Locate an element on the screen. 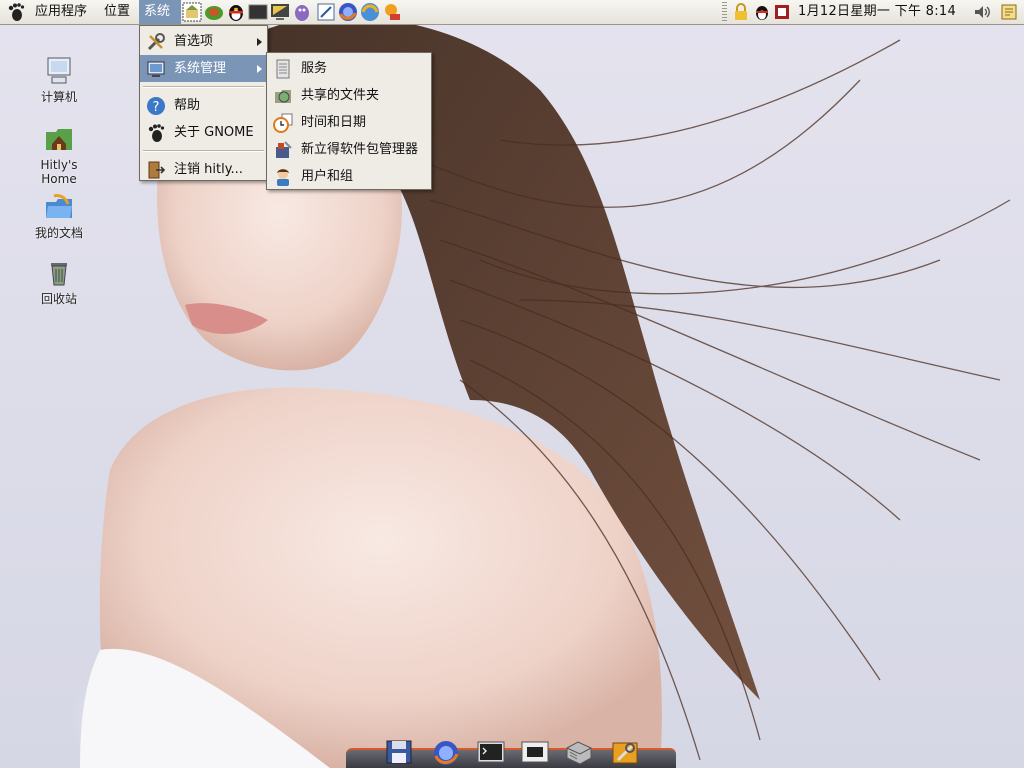  app-icon is located at coordinates (782, 12).